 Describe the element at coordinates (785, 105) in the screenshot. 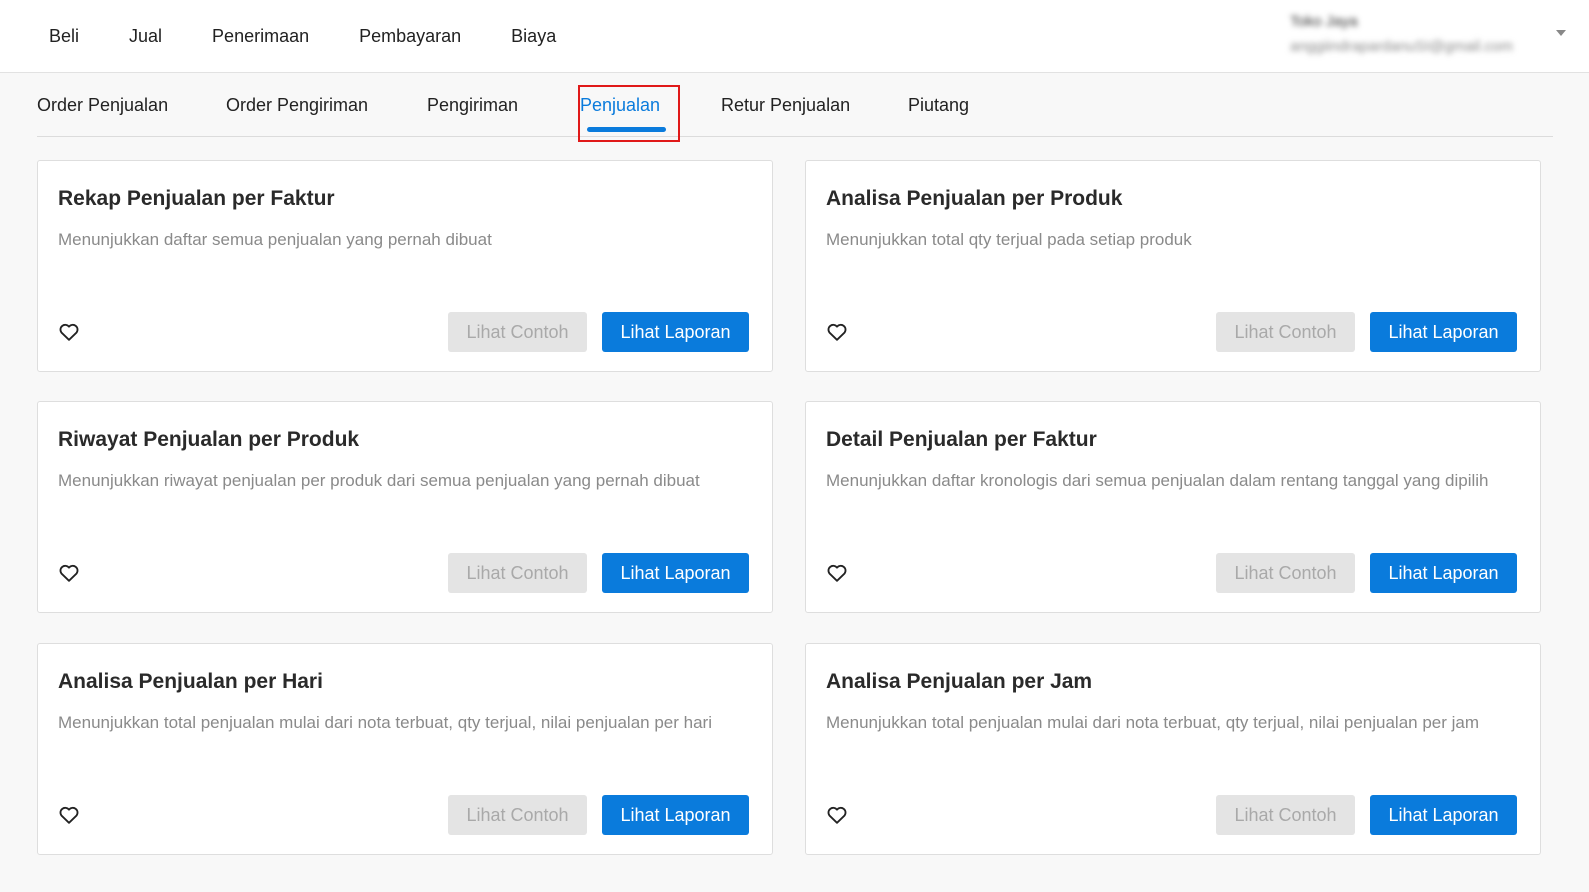

I see `tab-retur-penjualan: Retur Penjualan` at that location.